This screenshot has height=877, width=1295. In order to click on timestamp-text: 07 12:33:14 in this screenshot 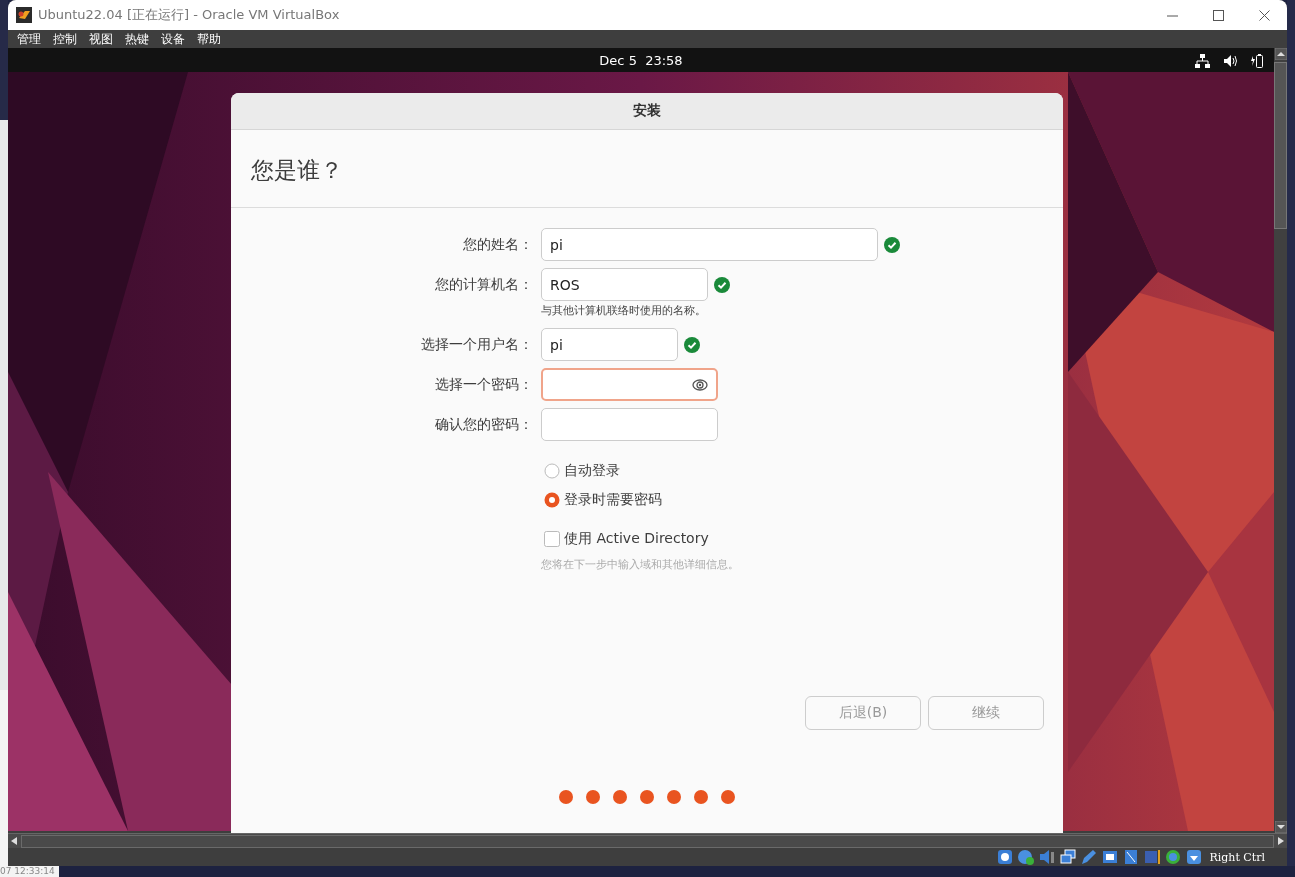, I will do `click(27, 871)`.